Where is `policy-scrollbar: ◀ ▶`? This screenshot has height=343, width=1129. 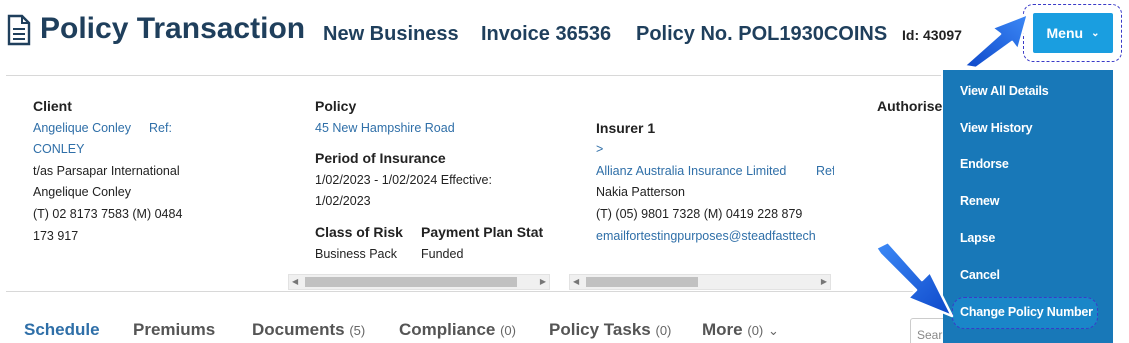
policy-scrollbar: ◀ ▶ is located at coordinates (419, 282).